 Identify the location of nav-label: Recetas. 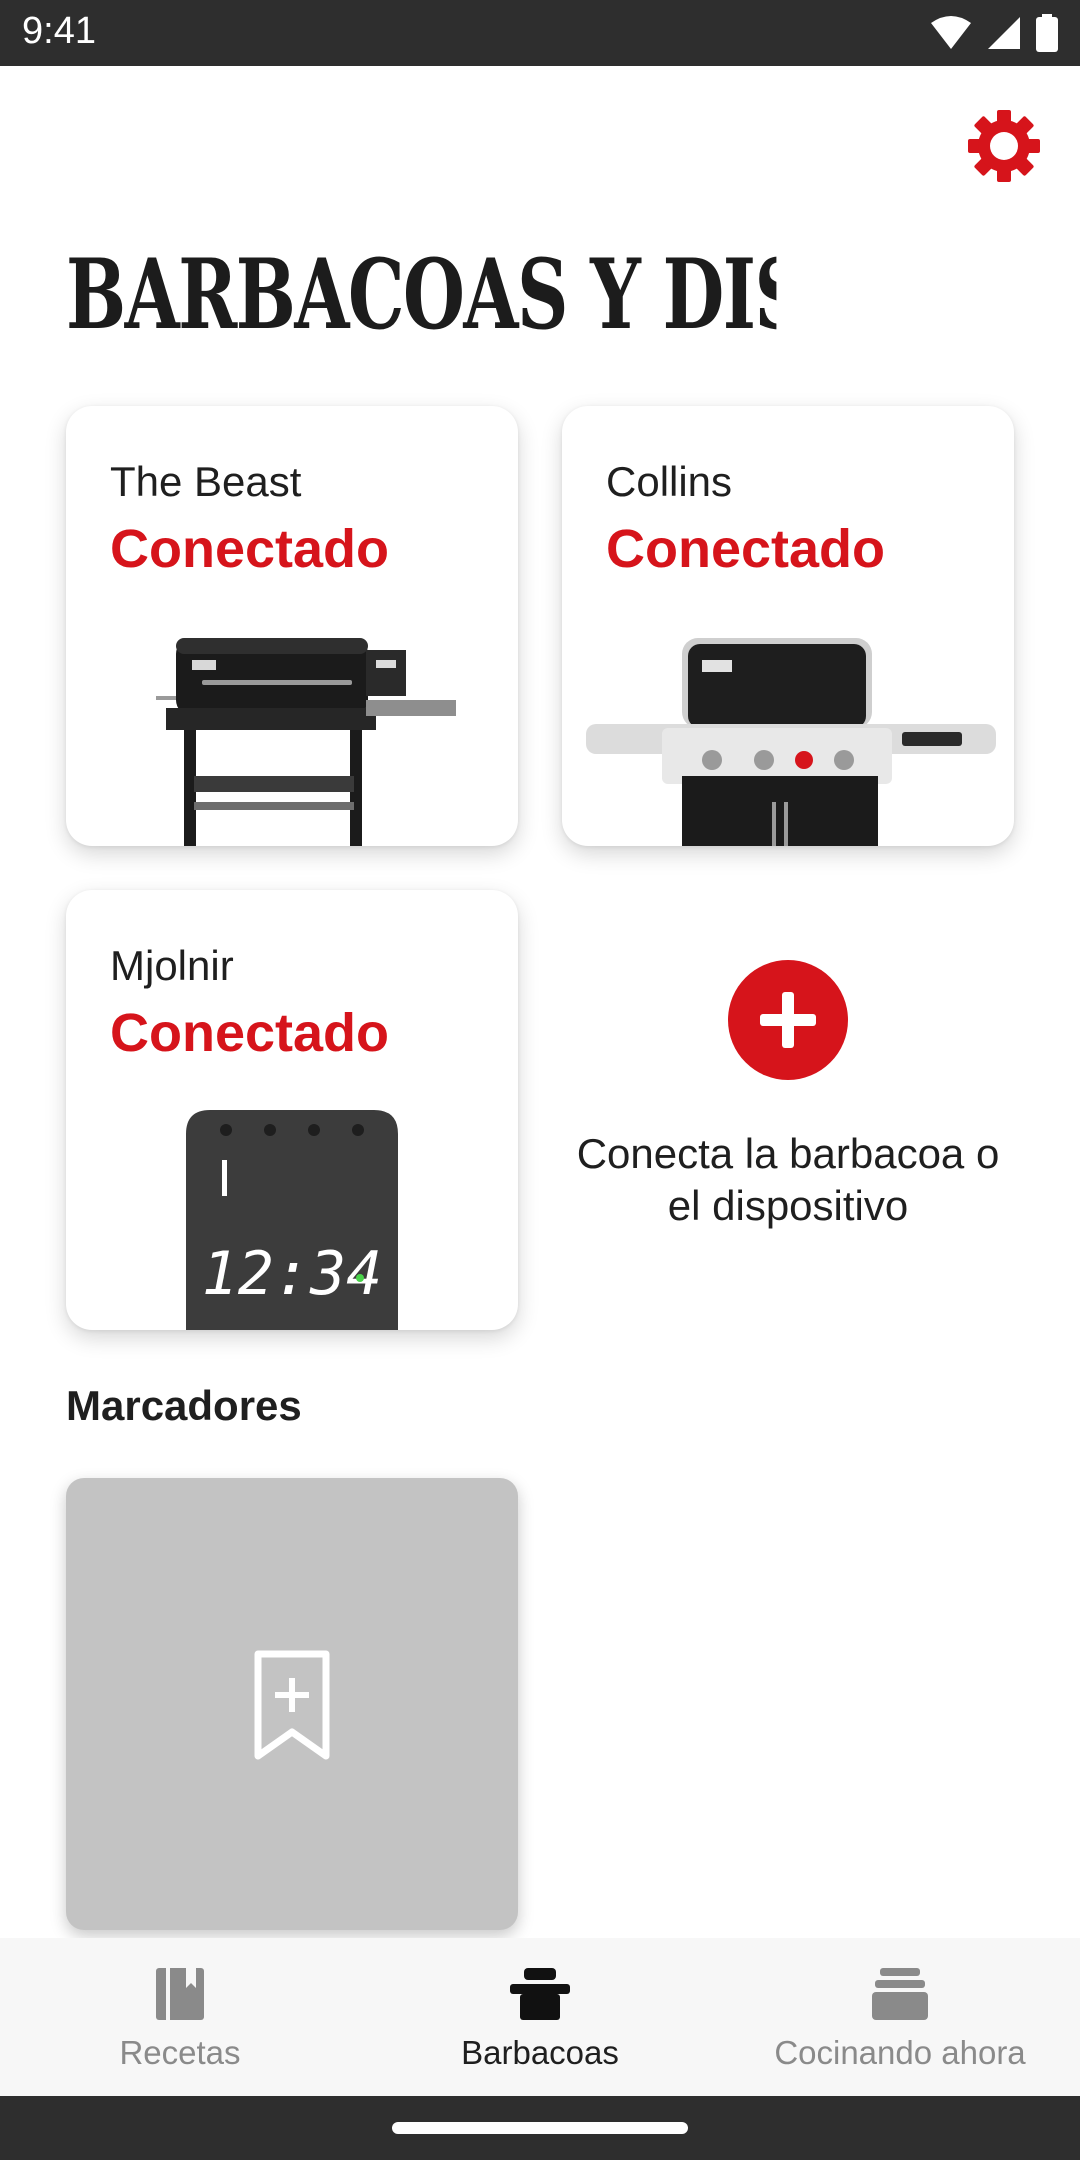
(180, 2052).